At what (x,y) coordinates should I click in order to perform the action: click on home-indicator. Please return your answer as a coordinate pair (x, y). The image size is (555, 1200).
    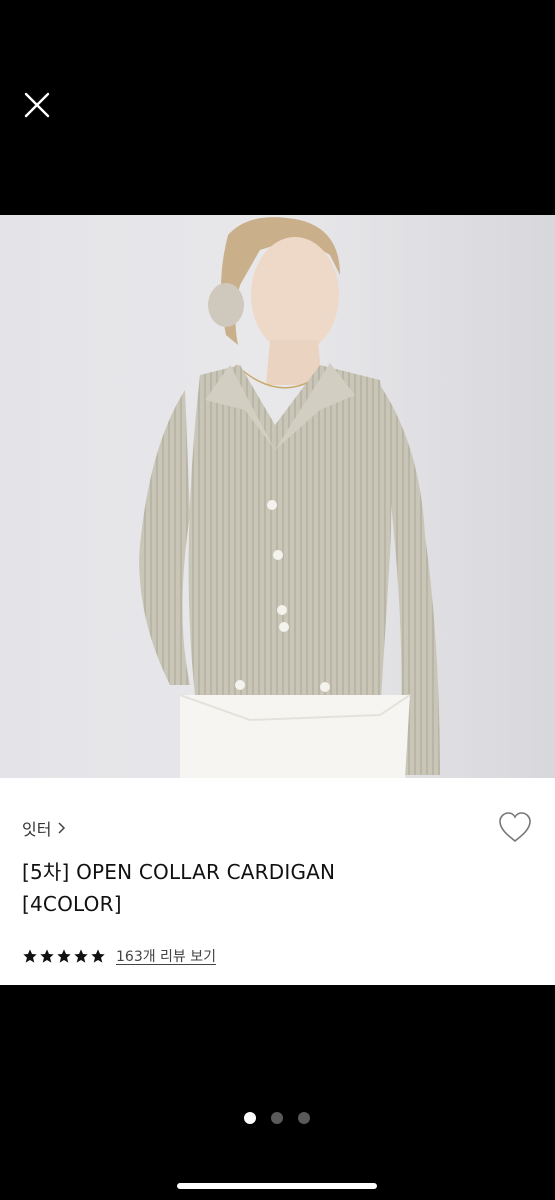
    Looking at the image, I should click on (277, 1186).